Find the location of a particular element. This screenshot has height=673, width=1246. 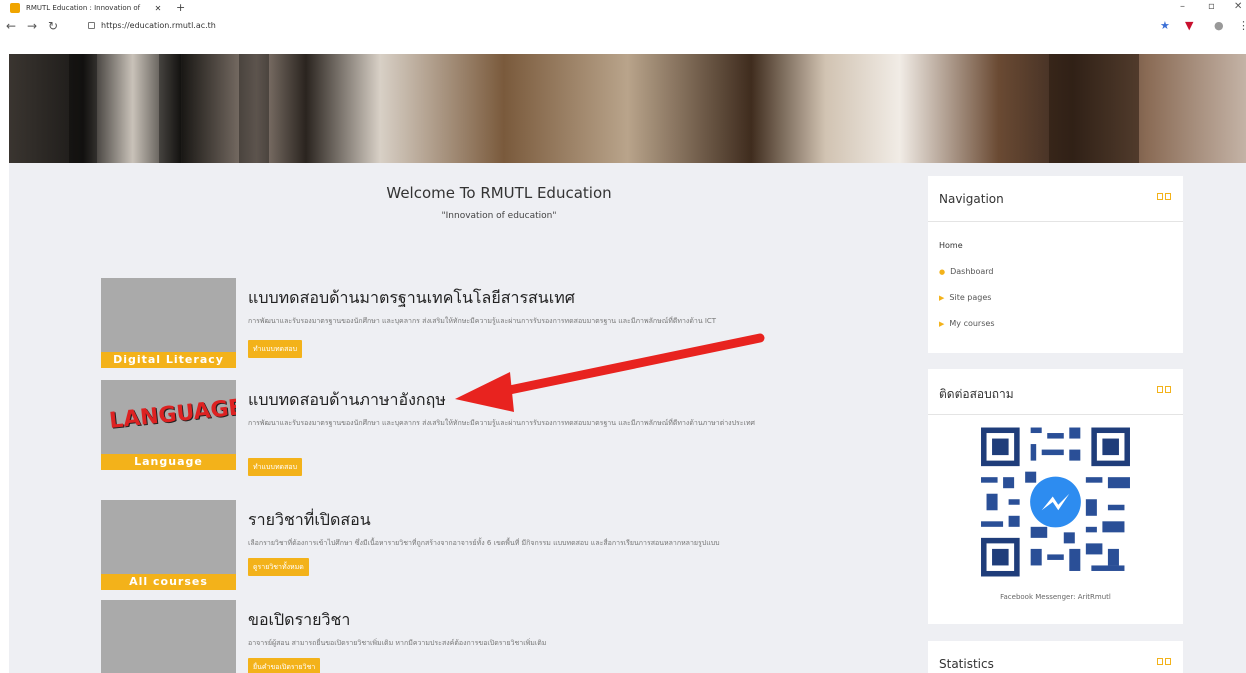

thumbnail-caption: Digital Literacy is located at coordinates (168, 360).